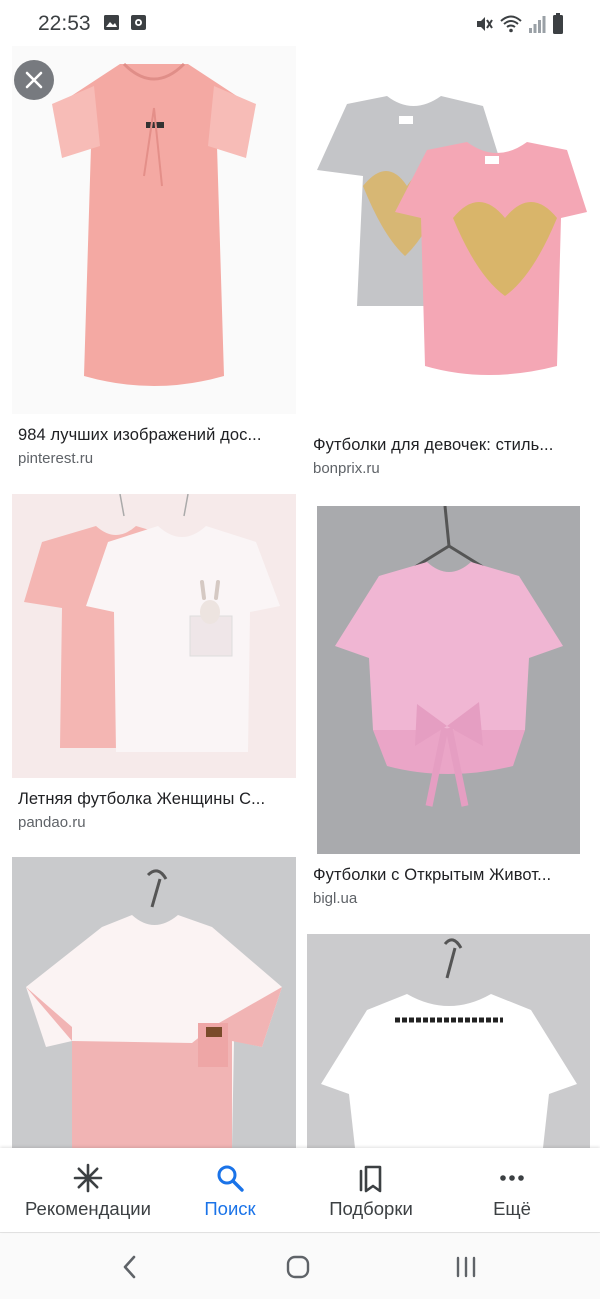 The width and height of the screenshot is (600, 1299). I want to click on home-icon, so click(298, 1267).